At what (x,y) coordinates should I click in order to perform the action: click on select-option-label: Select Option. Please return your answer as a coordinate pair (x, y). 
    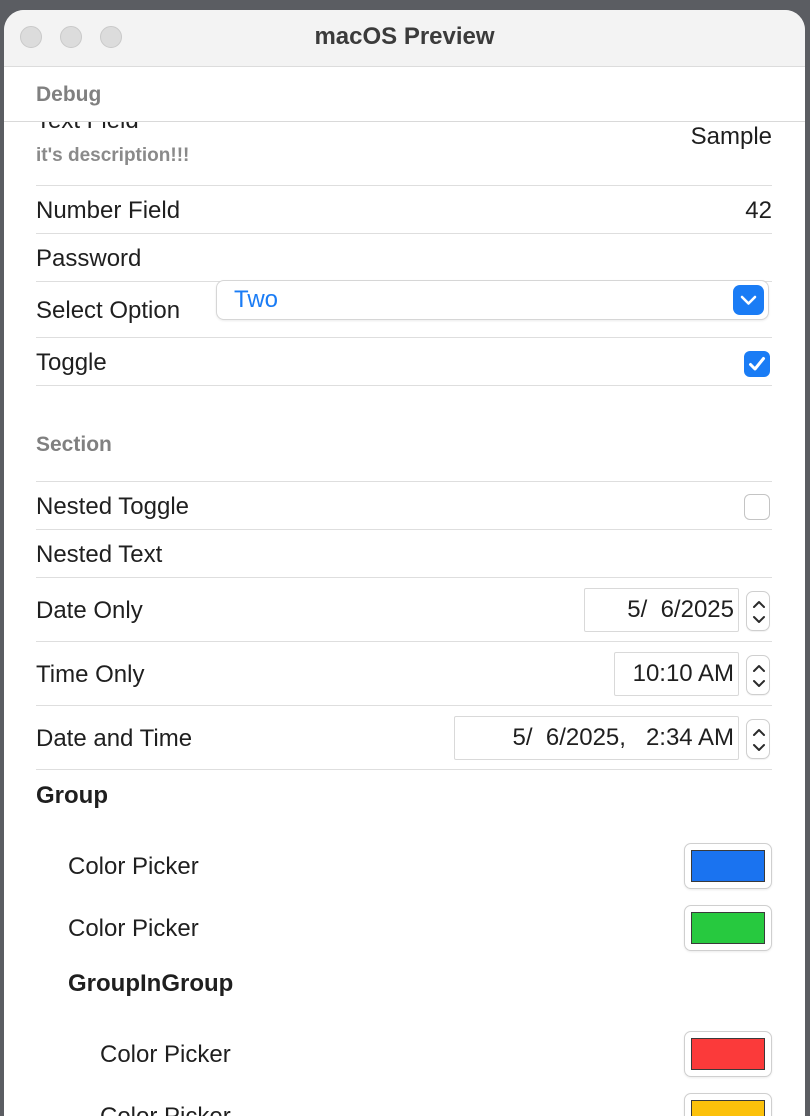
    Looking at the image, I should click on (108, 310).